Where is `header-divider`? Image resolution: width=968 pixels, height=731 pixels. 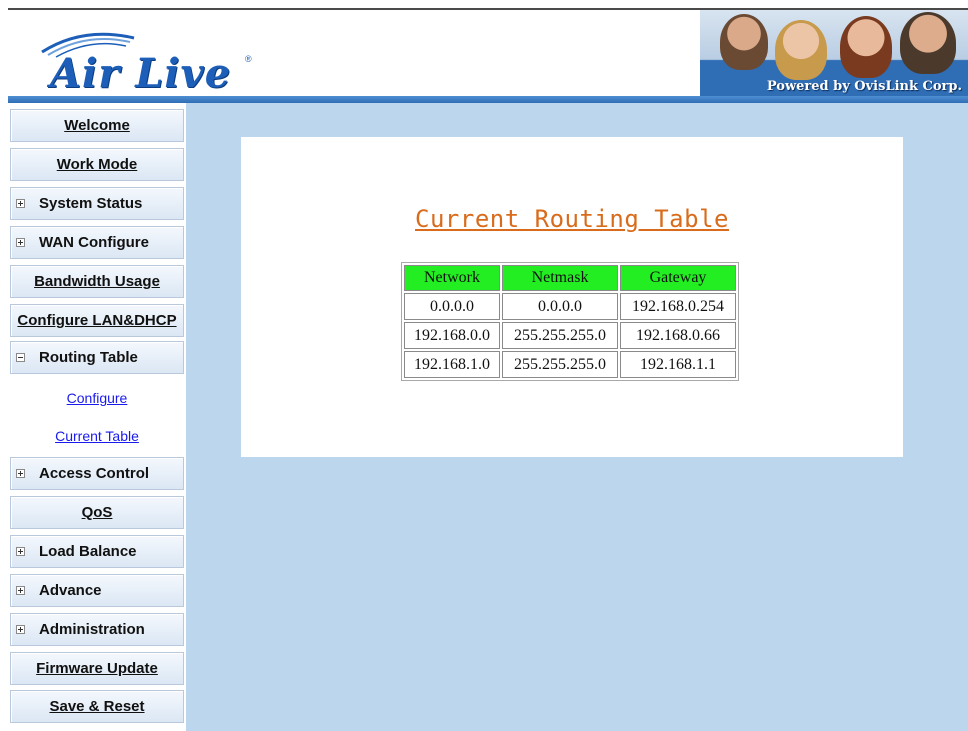
header-divider is located at coordinates (488, 99).